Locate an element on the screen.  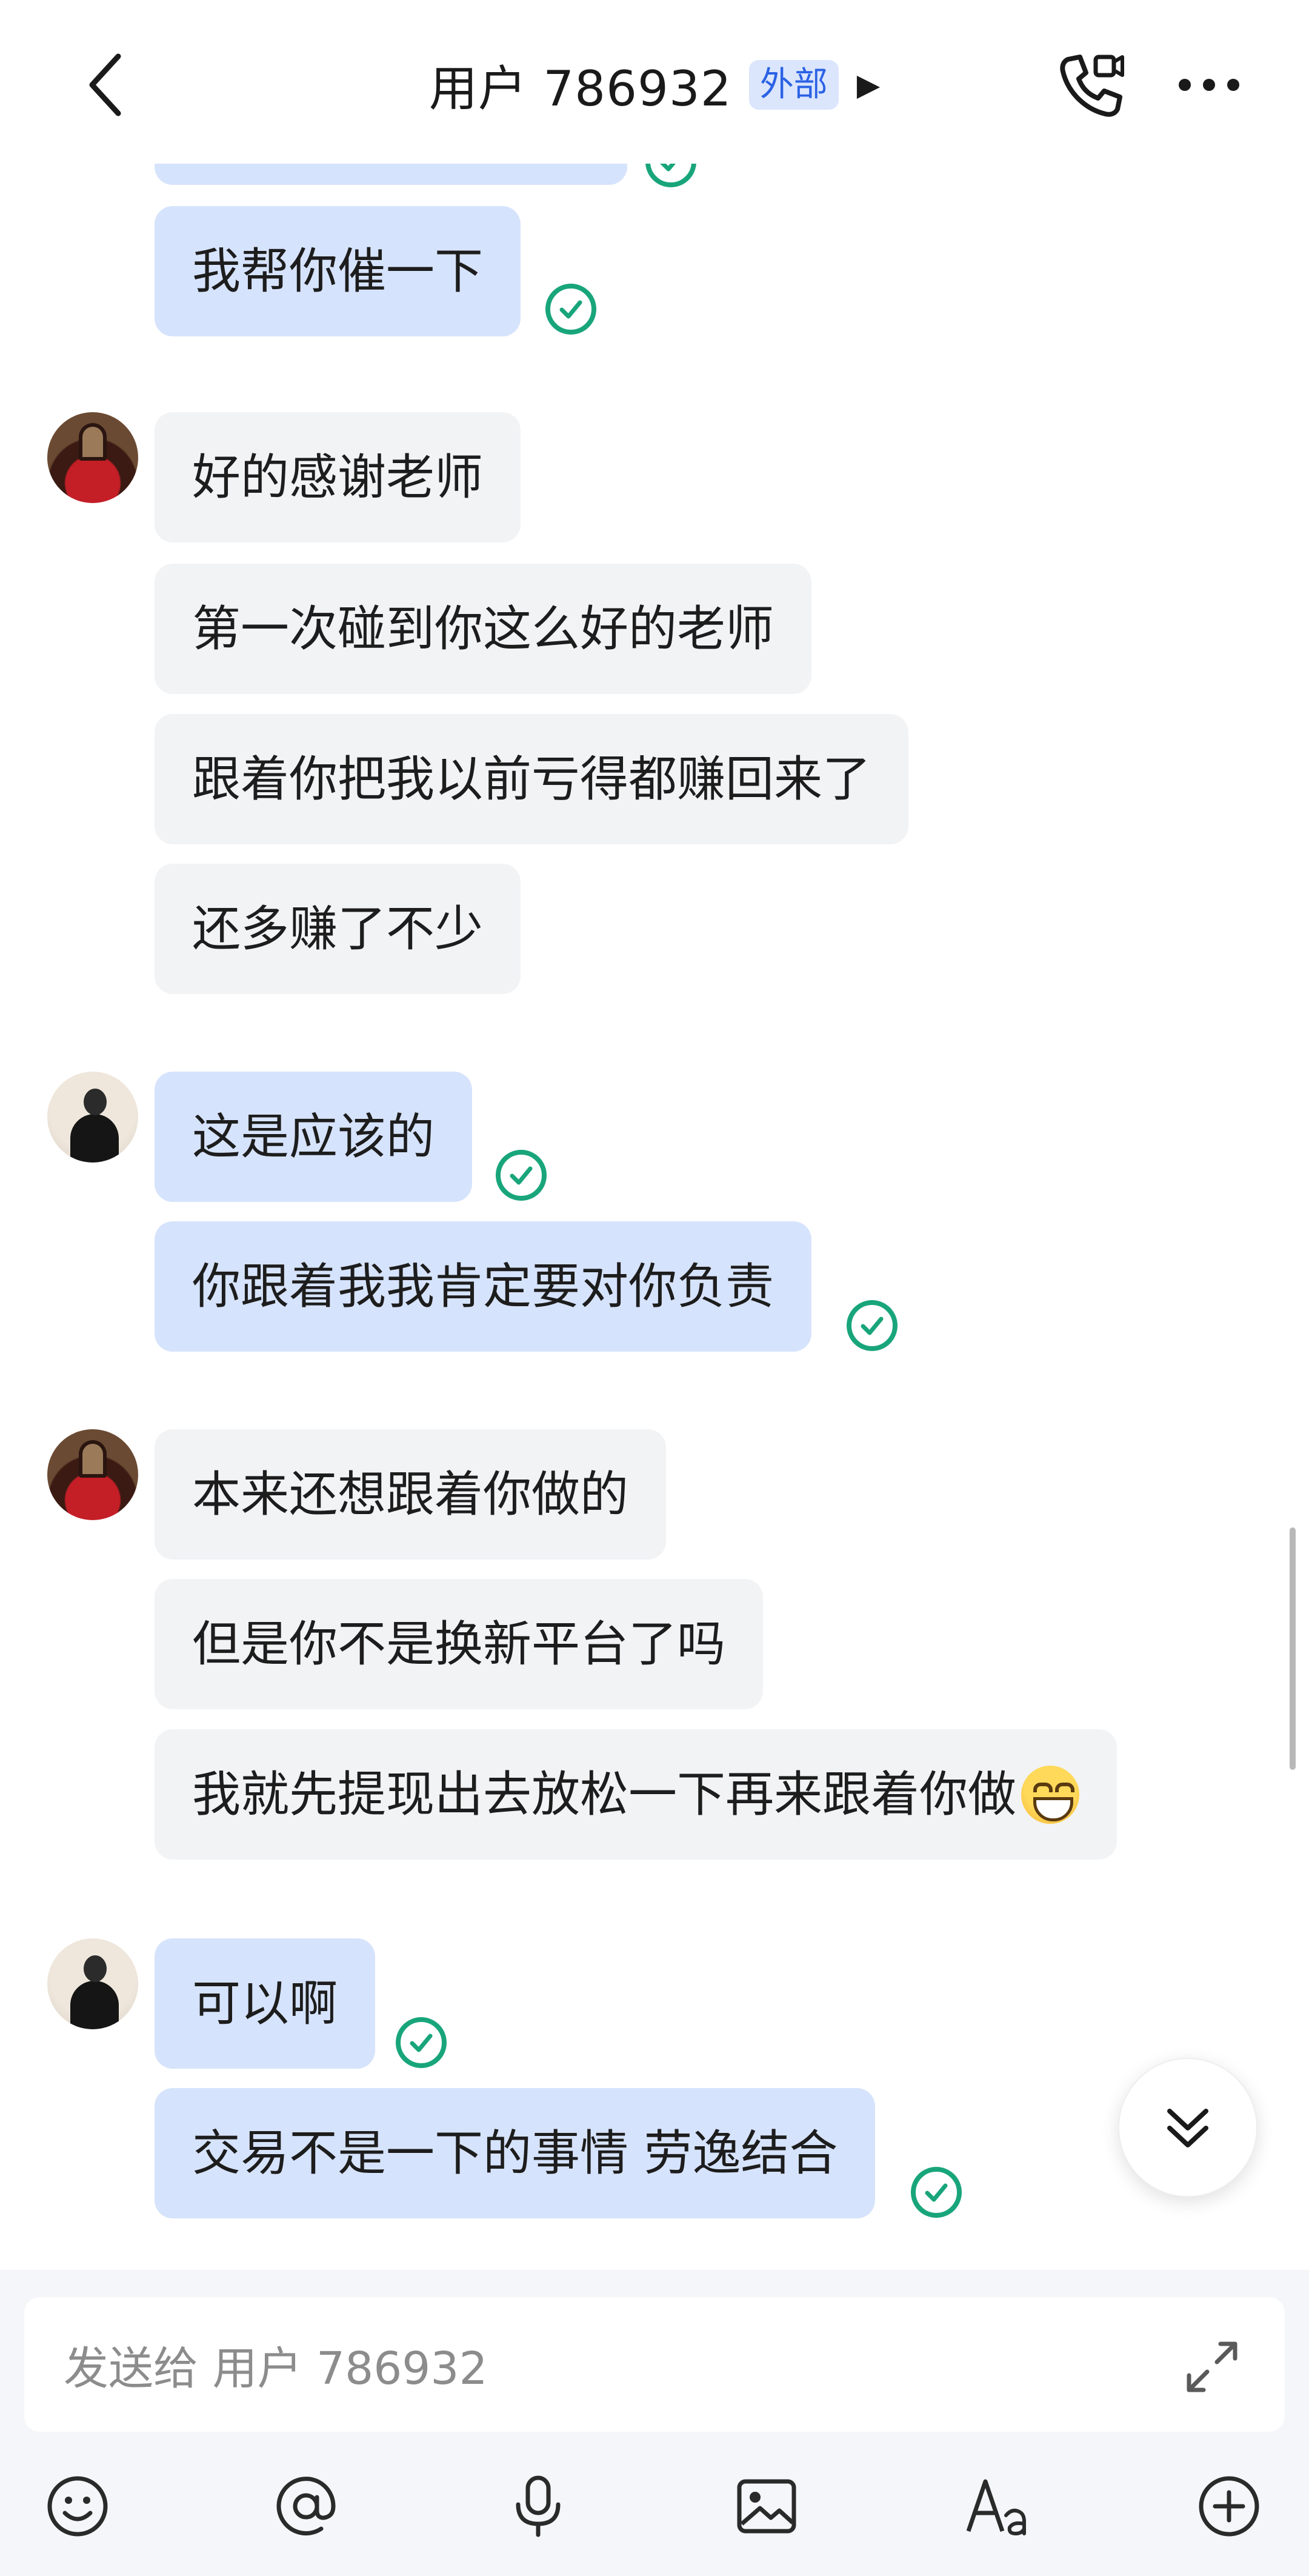
more-button is located at coordinates (1209, 85).